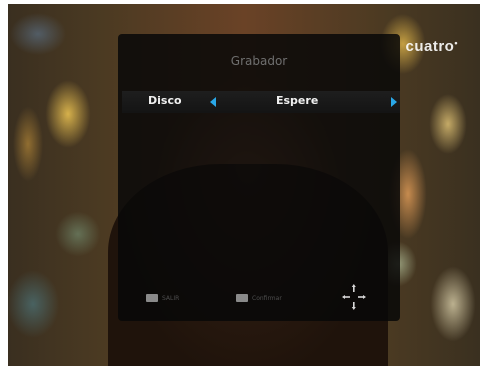 The image size is (487, 369). I want to click on arrow-left-icon, so click(213, 102).